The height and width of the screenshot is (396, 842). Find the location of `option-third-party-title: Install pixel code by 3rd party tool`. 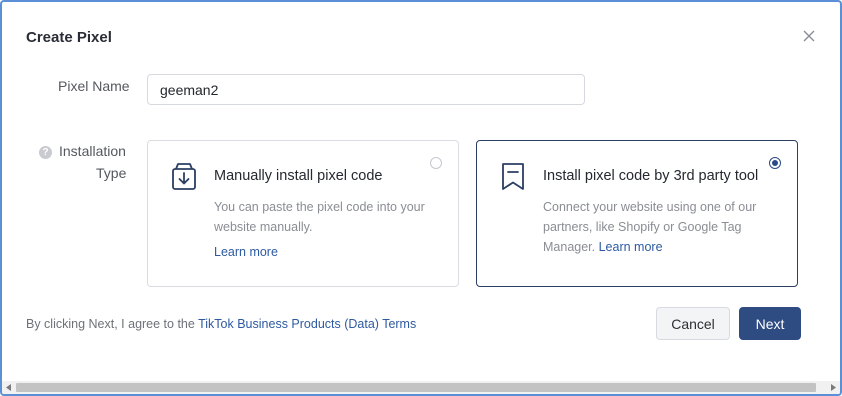

option-third-party-title: Install pixel code by 3rd party tool is located at coordinates (651, 176).